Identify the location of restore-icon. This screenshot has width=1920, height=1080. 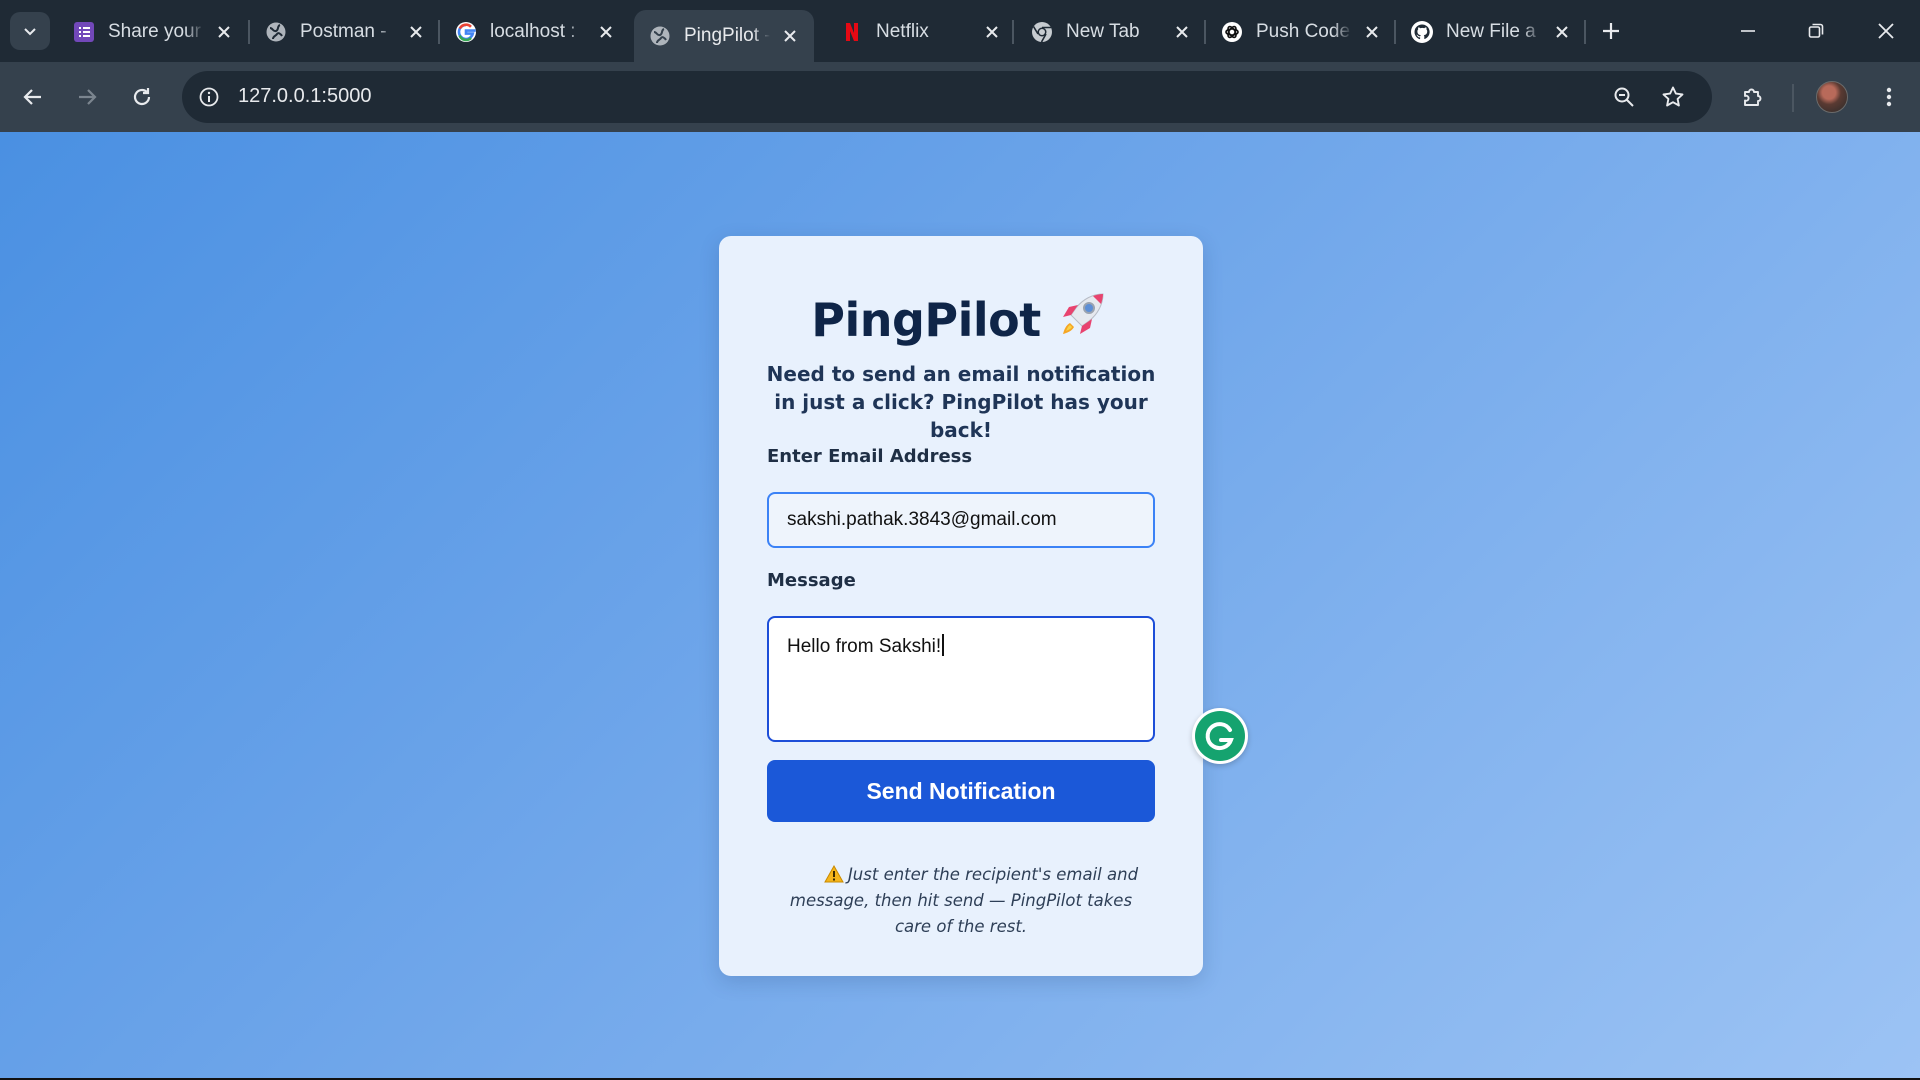
(1816, 30).